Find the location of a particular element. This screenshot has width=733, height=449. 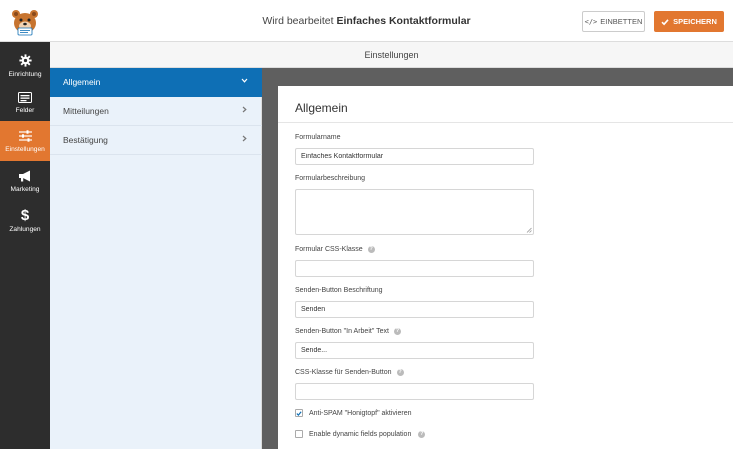

form-description-label-text: Formularbeschreibung is located at coordinates (330, 178).